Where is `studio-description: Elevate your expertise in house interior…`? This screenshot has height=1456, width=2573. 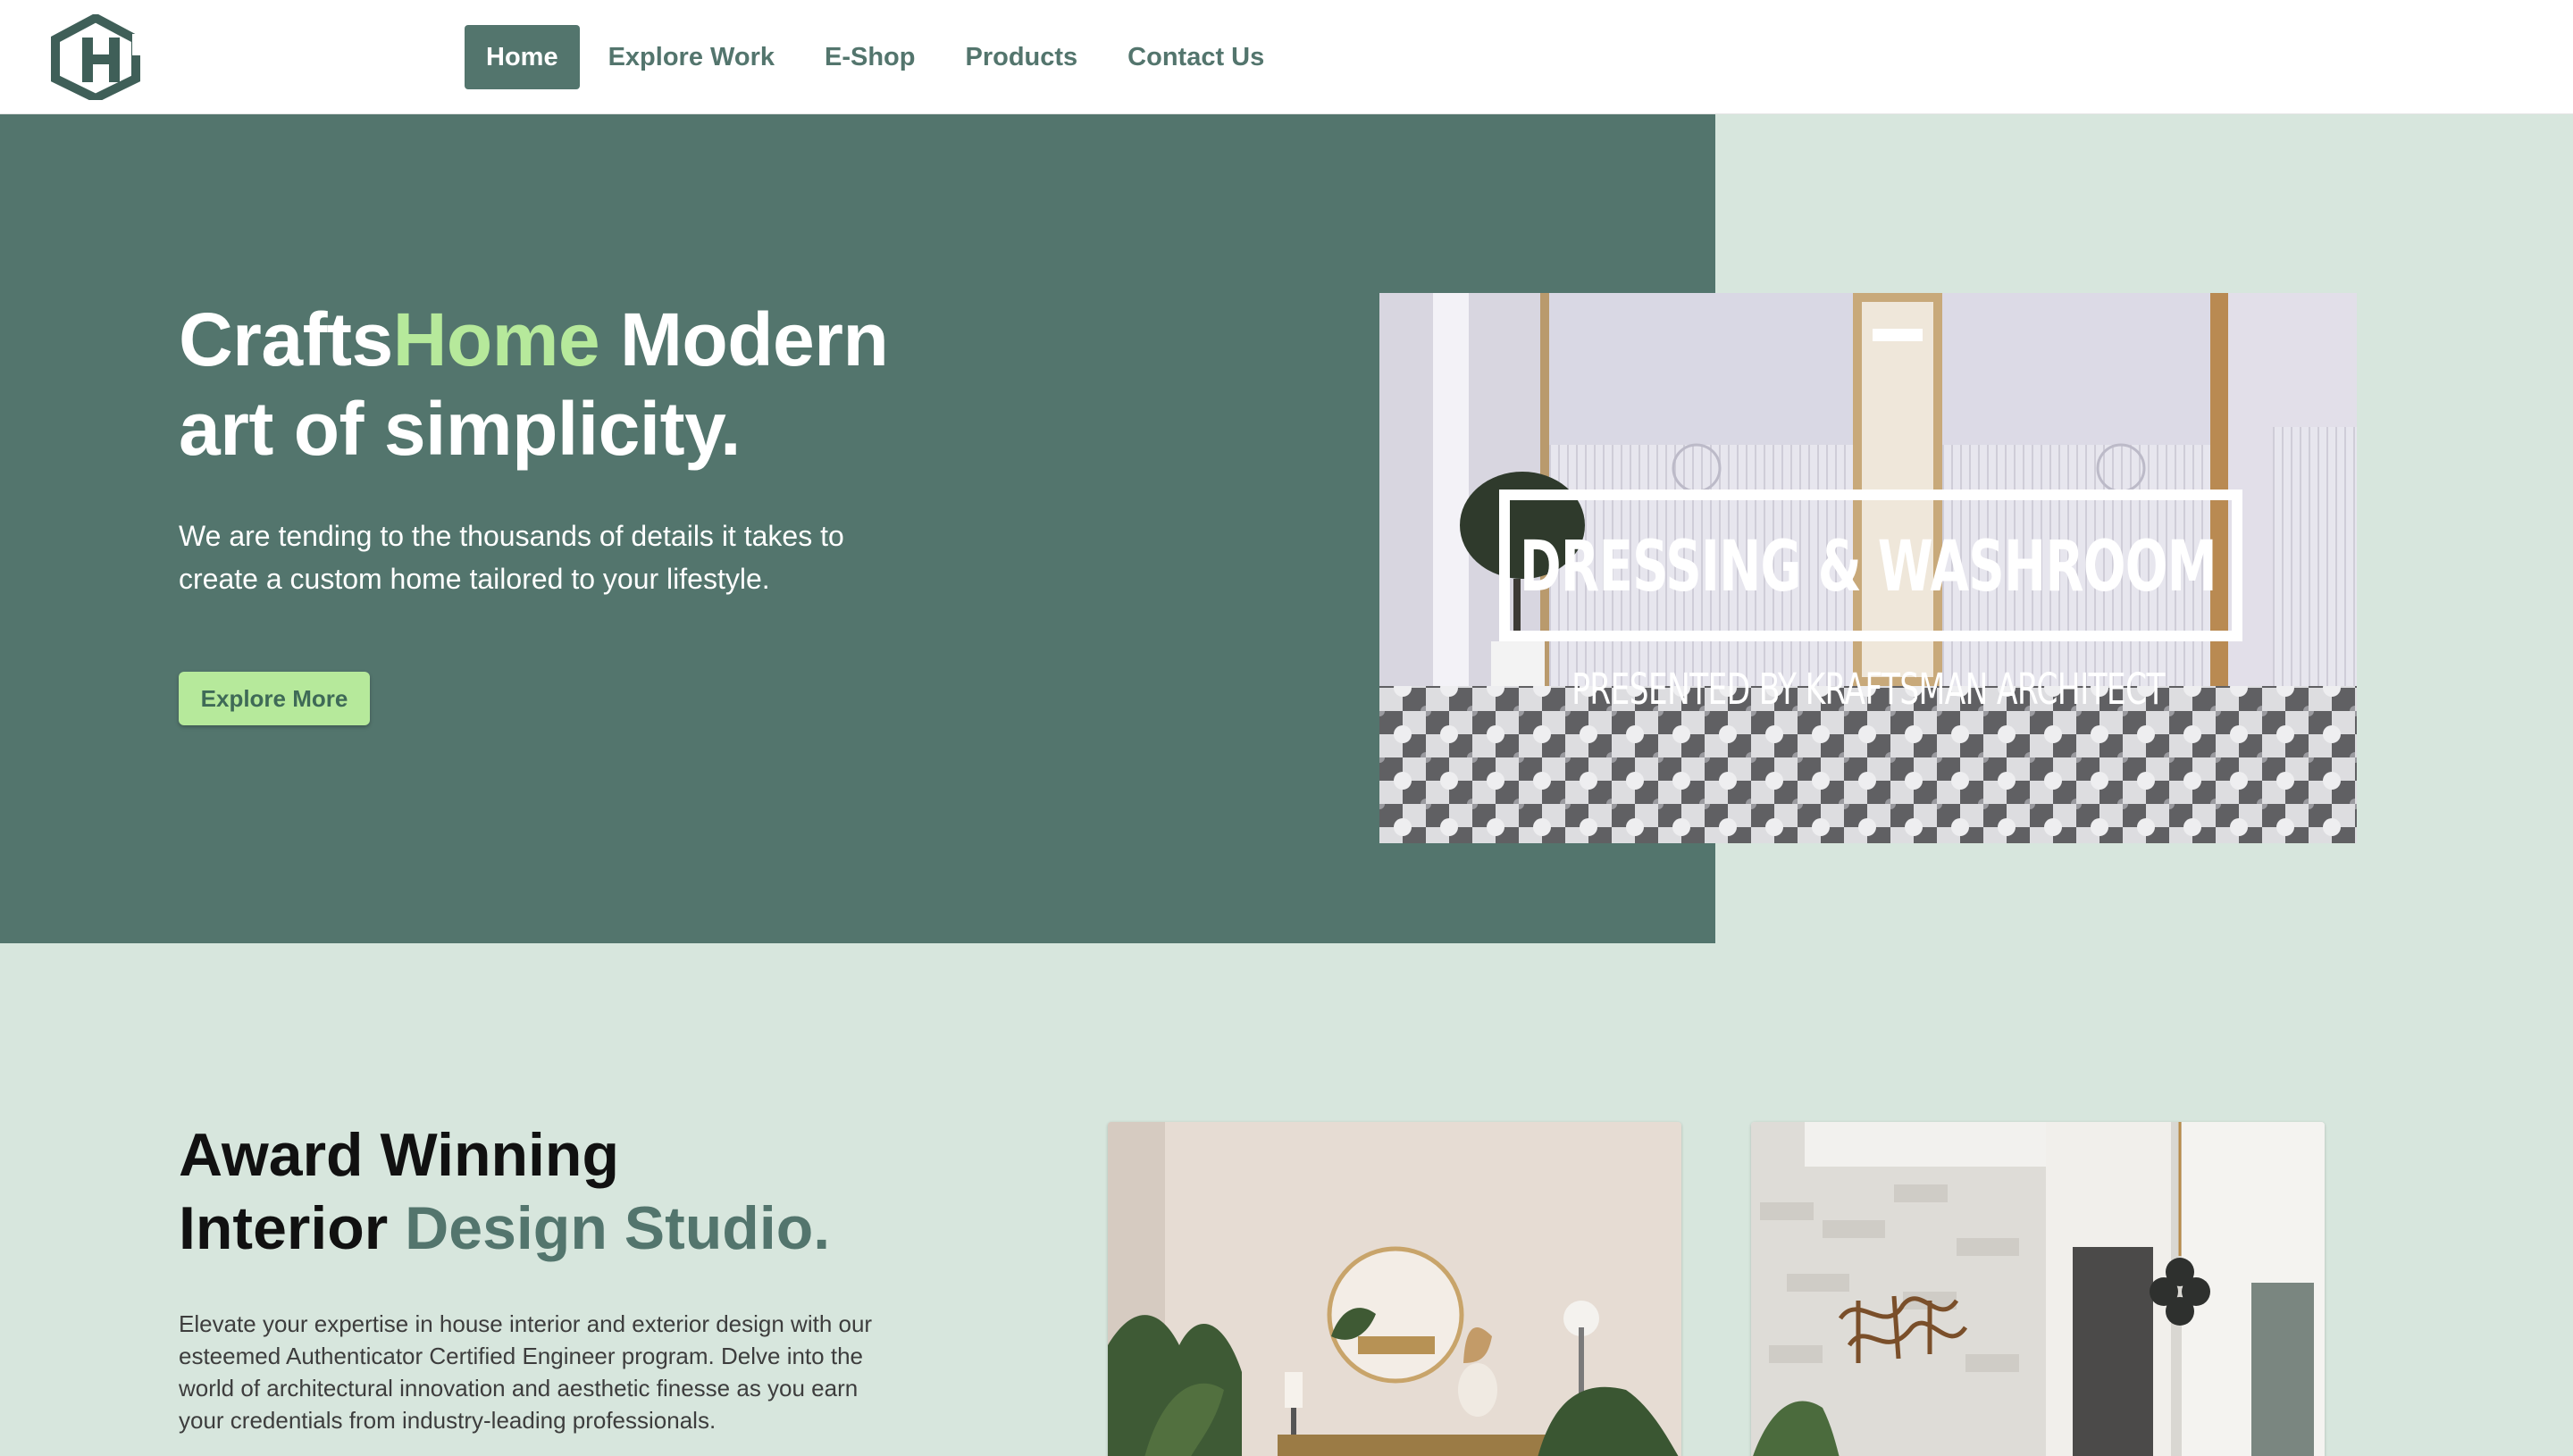
studio-description: Elevate your expertise in house interior… is located at coordinates (526, 1372).